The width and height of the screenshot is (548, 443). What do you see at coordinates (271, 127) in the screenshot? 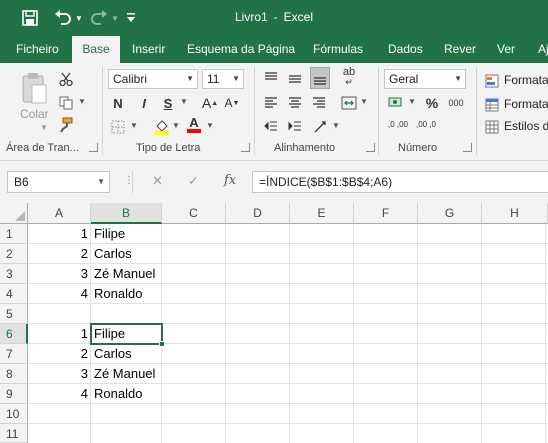
I see `decrease-indent-icon` at bounding box center [271, 127].